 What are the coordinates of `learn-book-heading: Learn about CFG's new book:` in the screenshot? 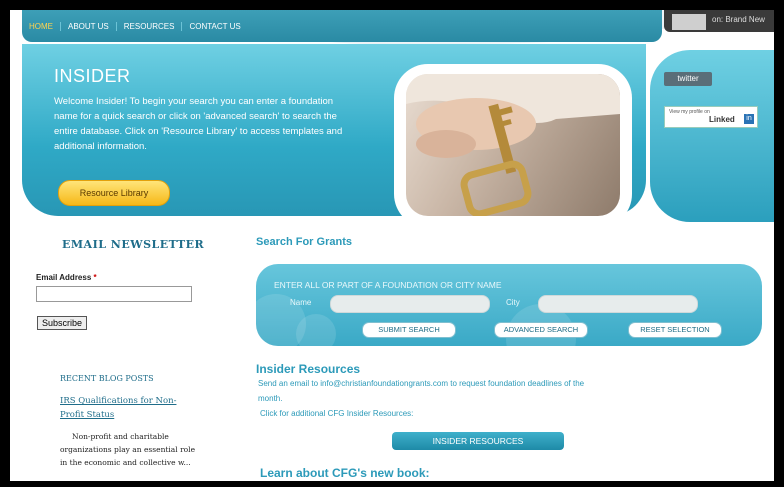 It's located at (345, 473).